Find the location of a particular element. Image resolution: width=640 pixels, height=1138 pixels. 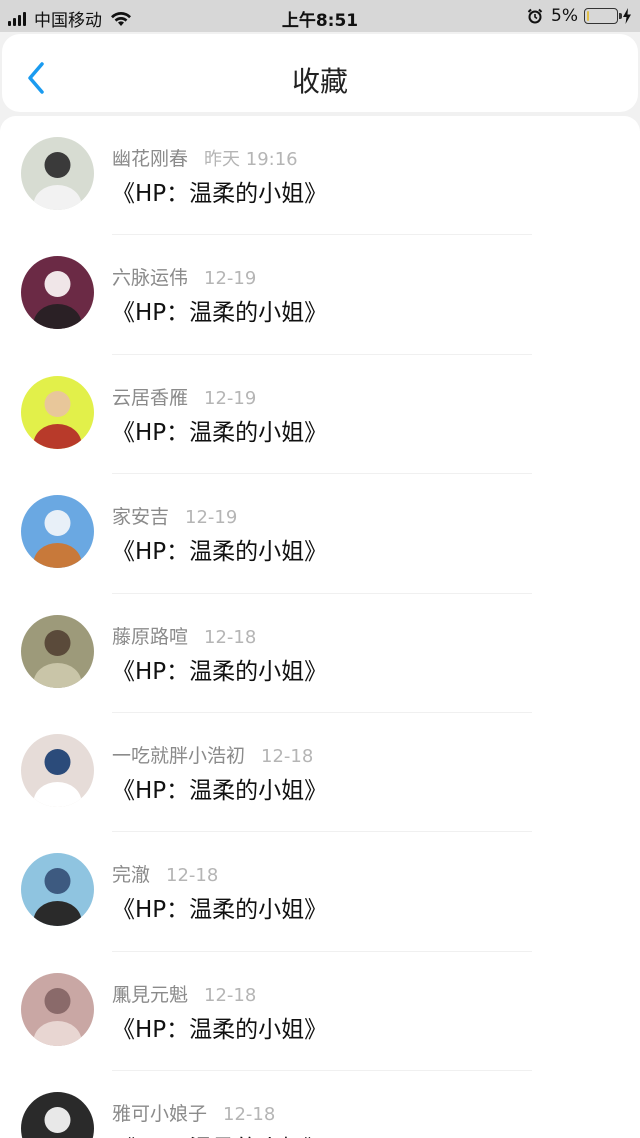

user-name: 云居香雁 is located at coordinates (150, 398).